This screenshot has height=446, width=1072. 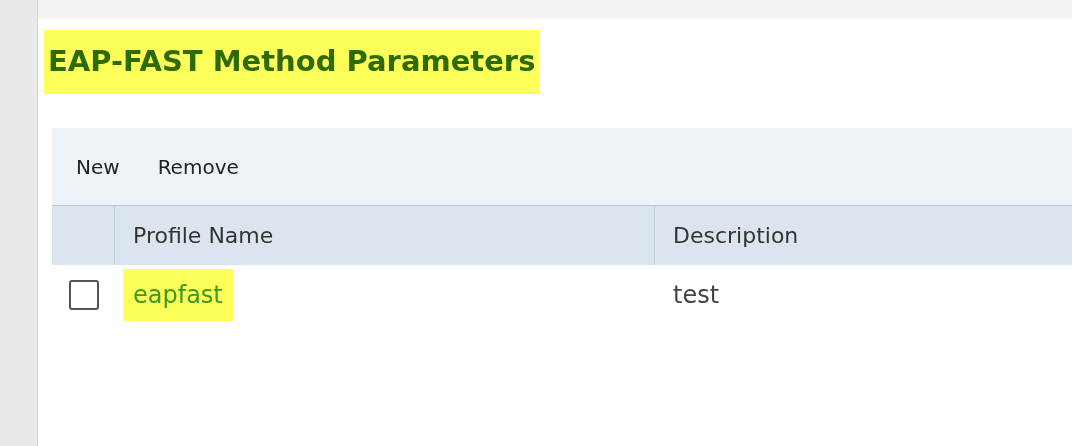 I want to click on page-title: EAP-FAST Method Parameters, so click(x=292, y=62).